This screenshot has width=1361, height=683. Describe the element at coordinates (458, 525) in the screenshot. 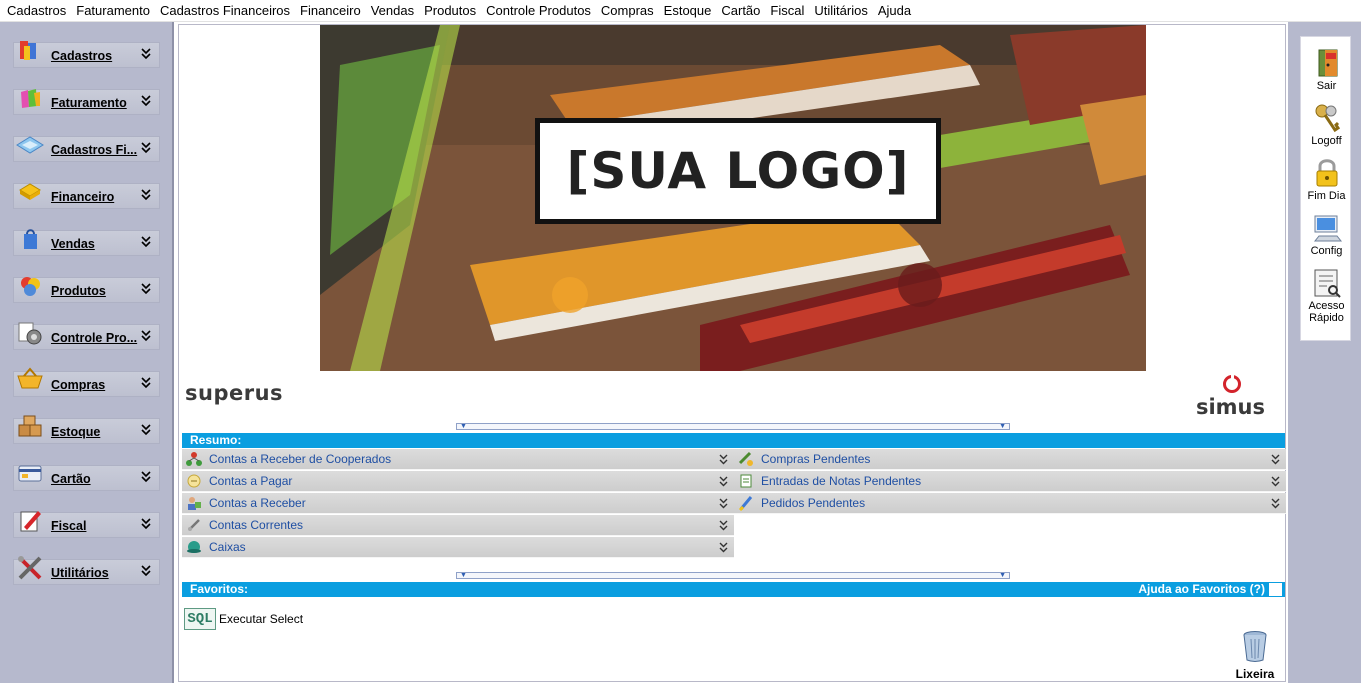

I see `resumo-item-contas-correntes: Contas Correntes` at that location.